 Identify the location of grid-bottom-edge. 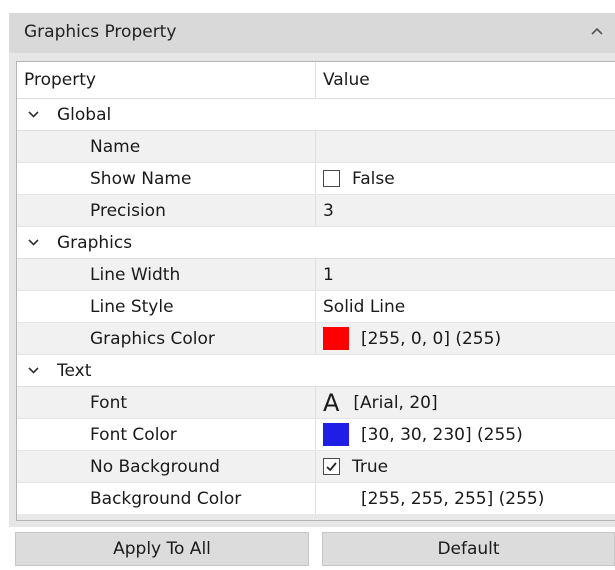
(316, 517).